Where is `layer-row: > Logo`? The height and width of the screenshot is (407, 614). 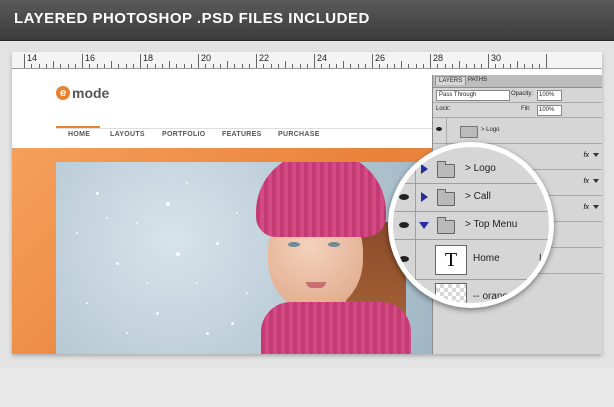
layer-row: > Logo is located at coordinates (517, 131).